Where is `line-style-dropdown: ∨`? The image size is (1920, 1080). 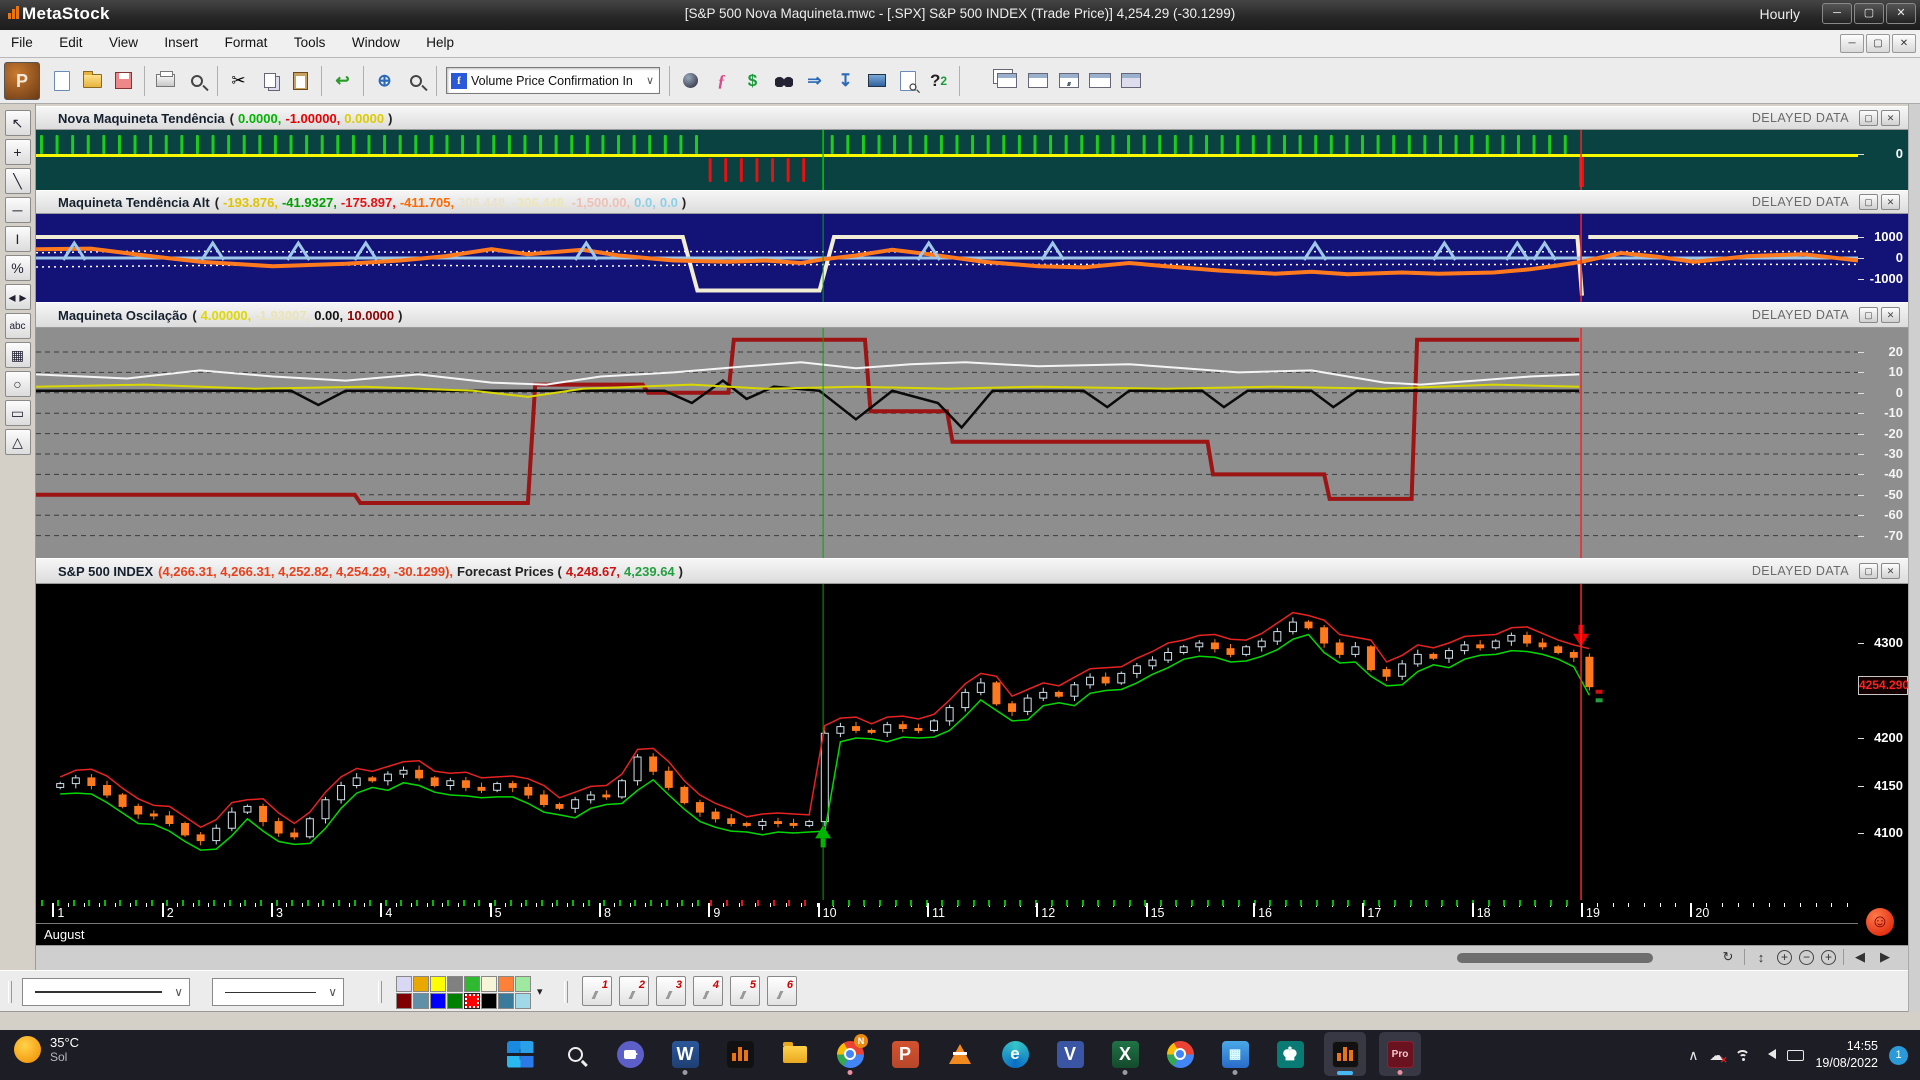 line-style-dropdown: ∨ is located at coordinates (106, 992).